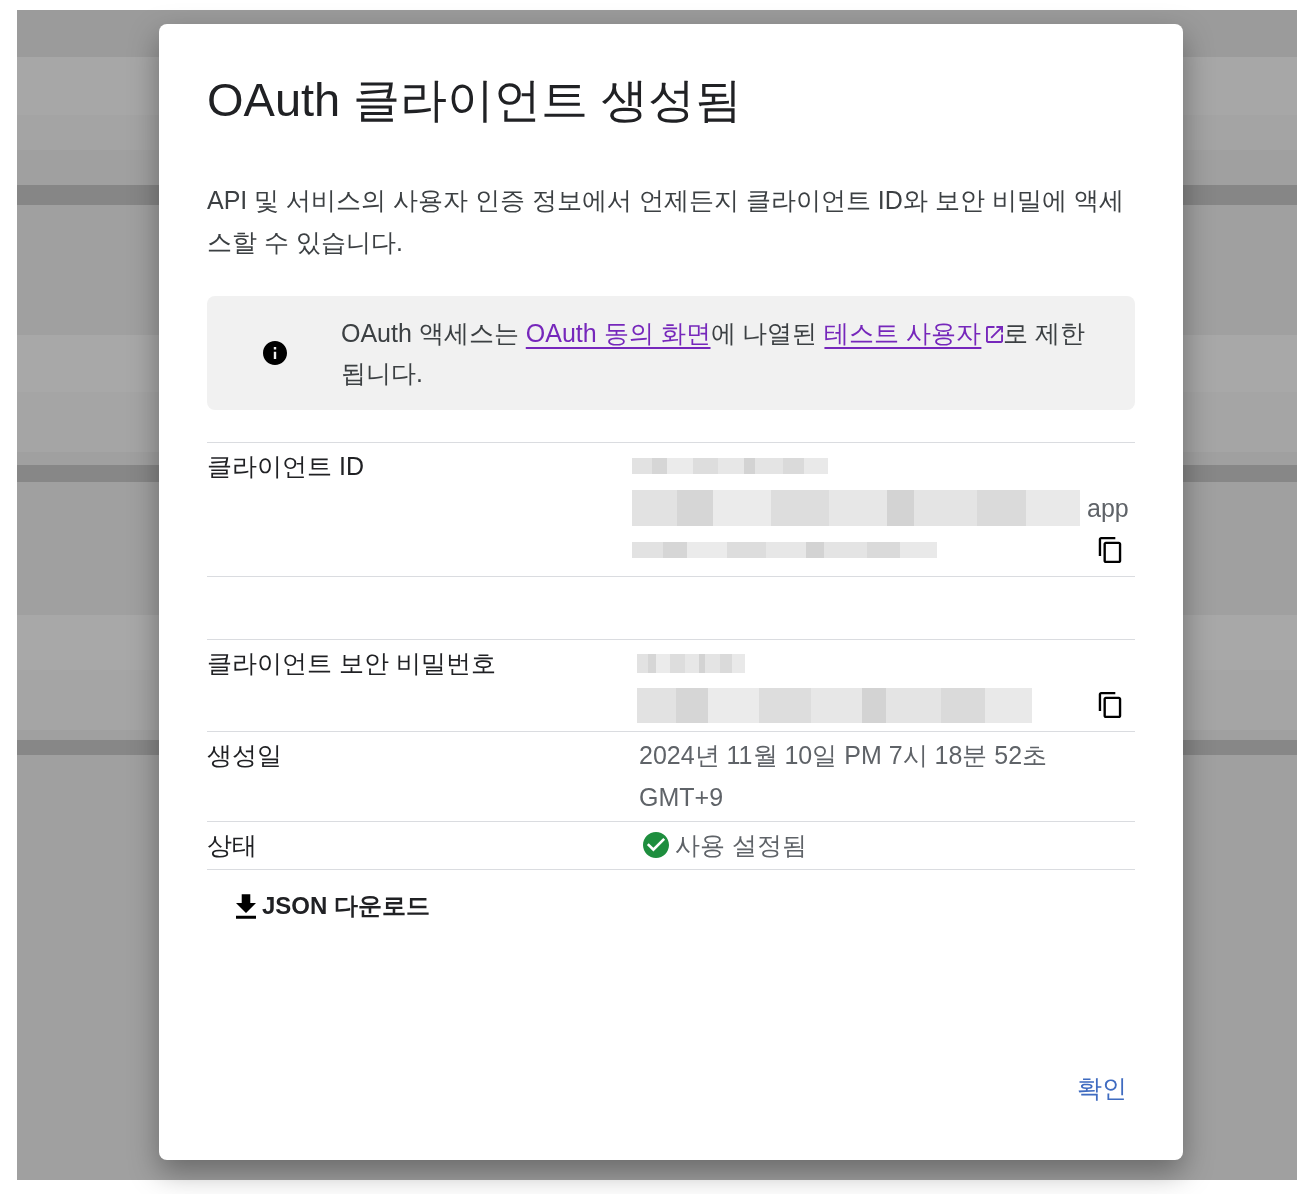 The height and width of the screenshot is (1194, 1308). What do you see at coordinates (914, 333) in the screenshot?
I see `text-link: 테스트 사용자` at bounding box center [914, 333].